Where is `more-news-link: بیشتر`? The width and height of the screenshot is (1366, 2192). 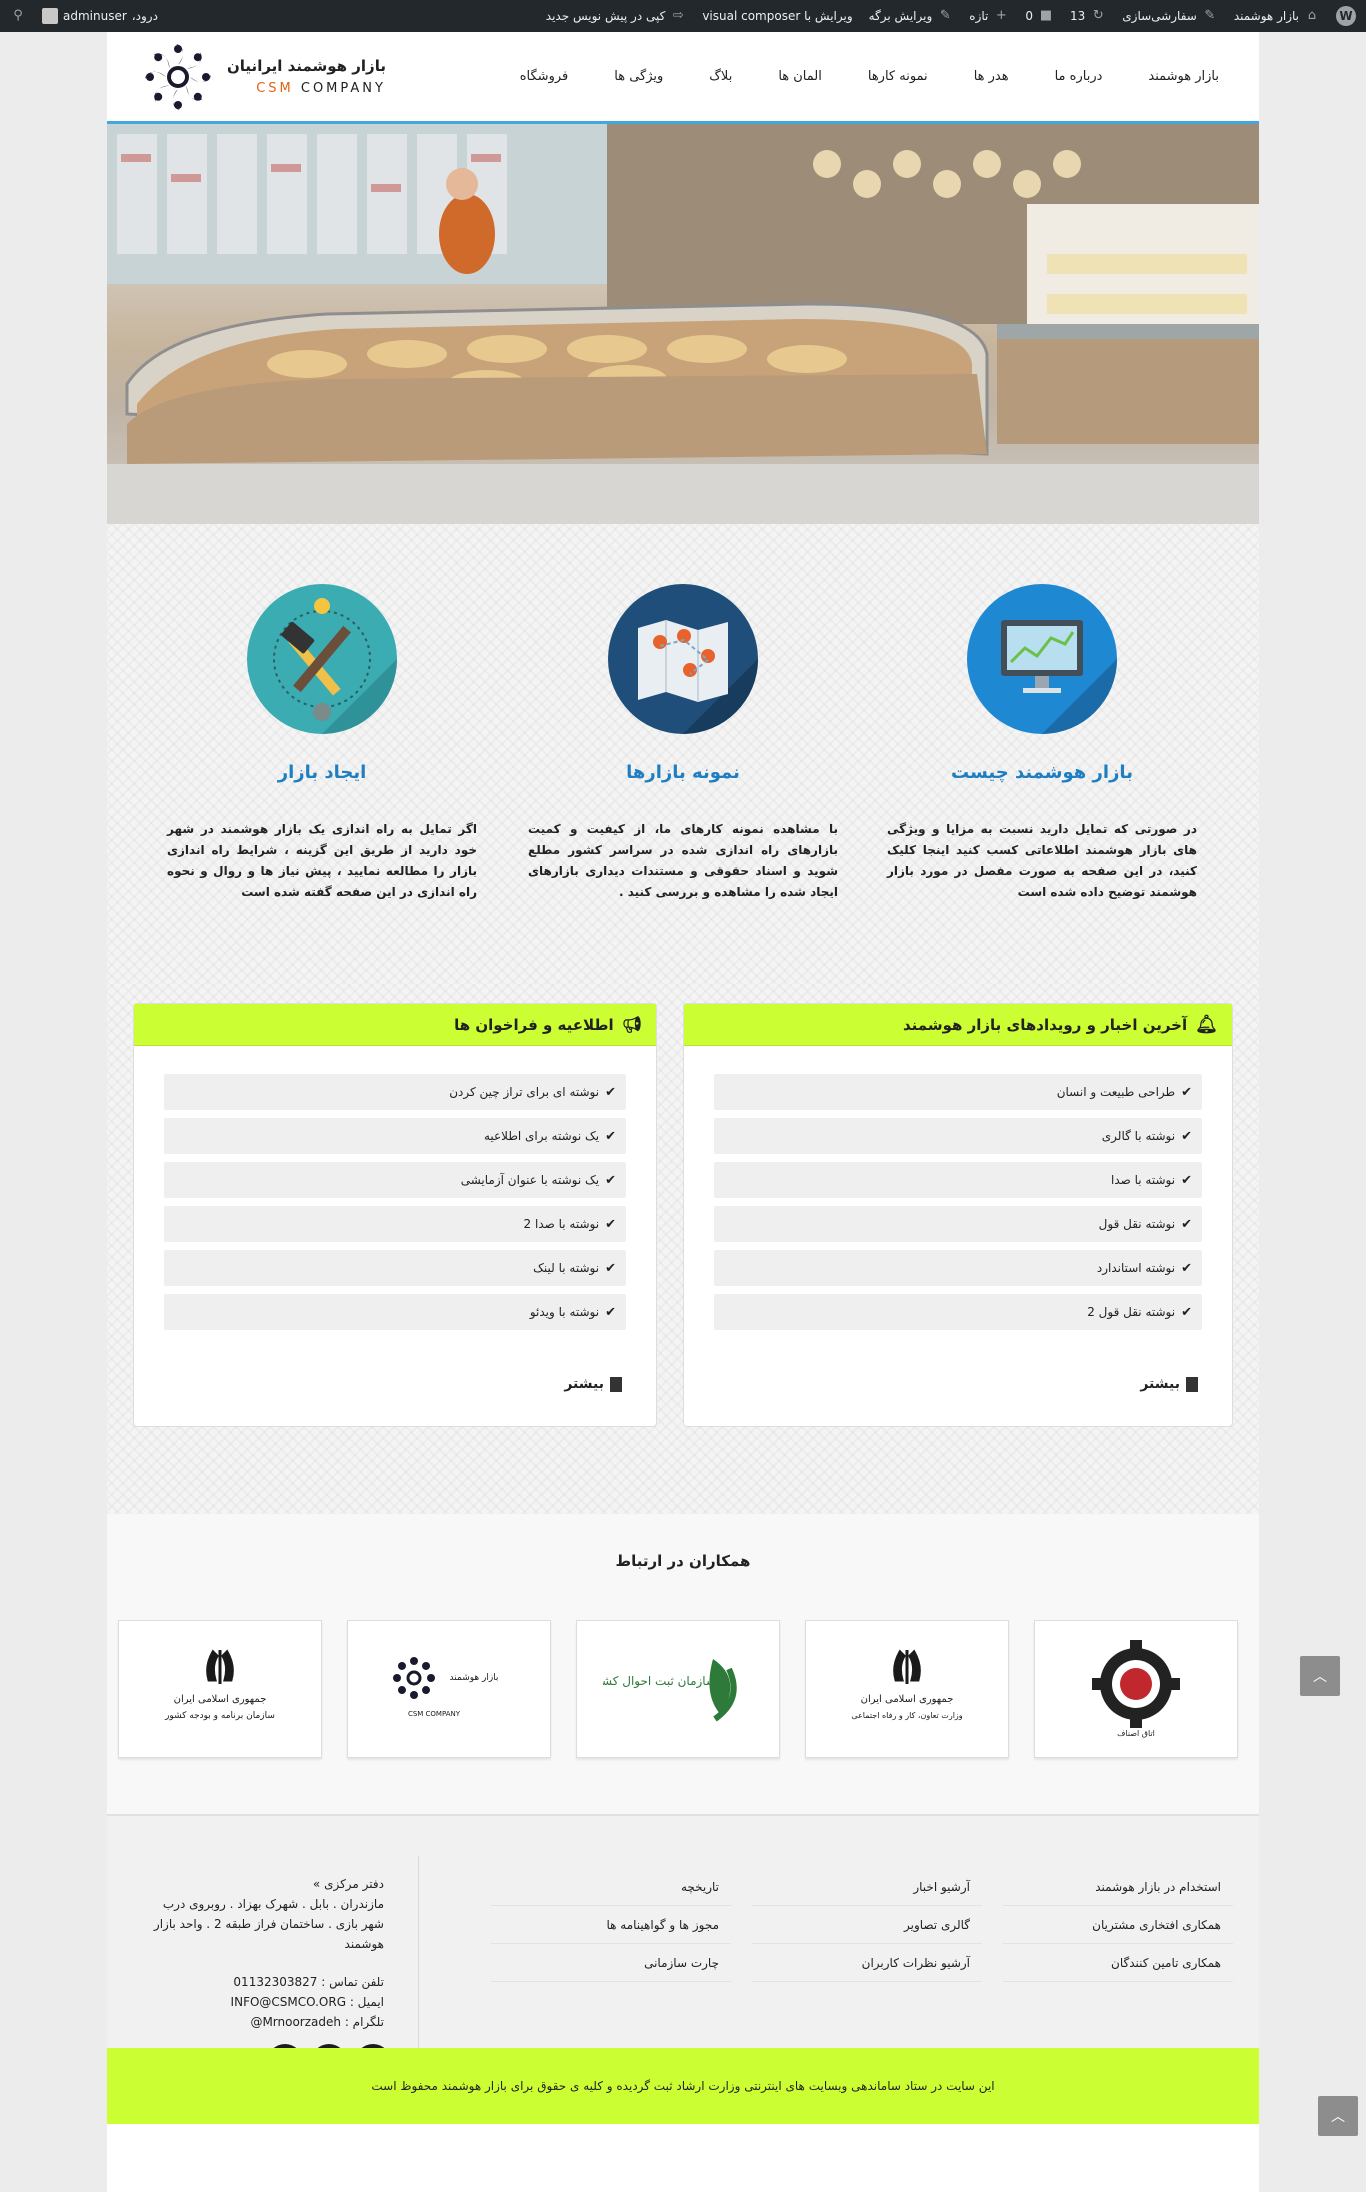
more-news-link: بیشتر is located at coordinates (1169, 1384).